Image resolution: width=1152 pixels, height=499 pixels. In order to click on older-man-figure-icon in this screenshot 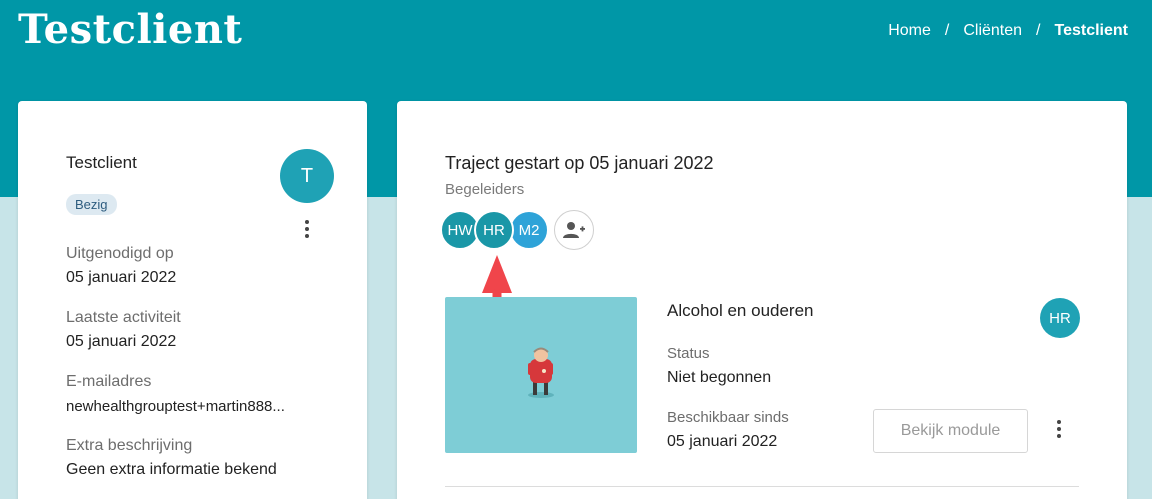, I will do `click(541, 372)`.